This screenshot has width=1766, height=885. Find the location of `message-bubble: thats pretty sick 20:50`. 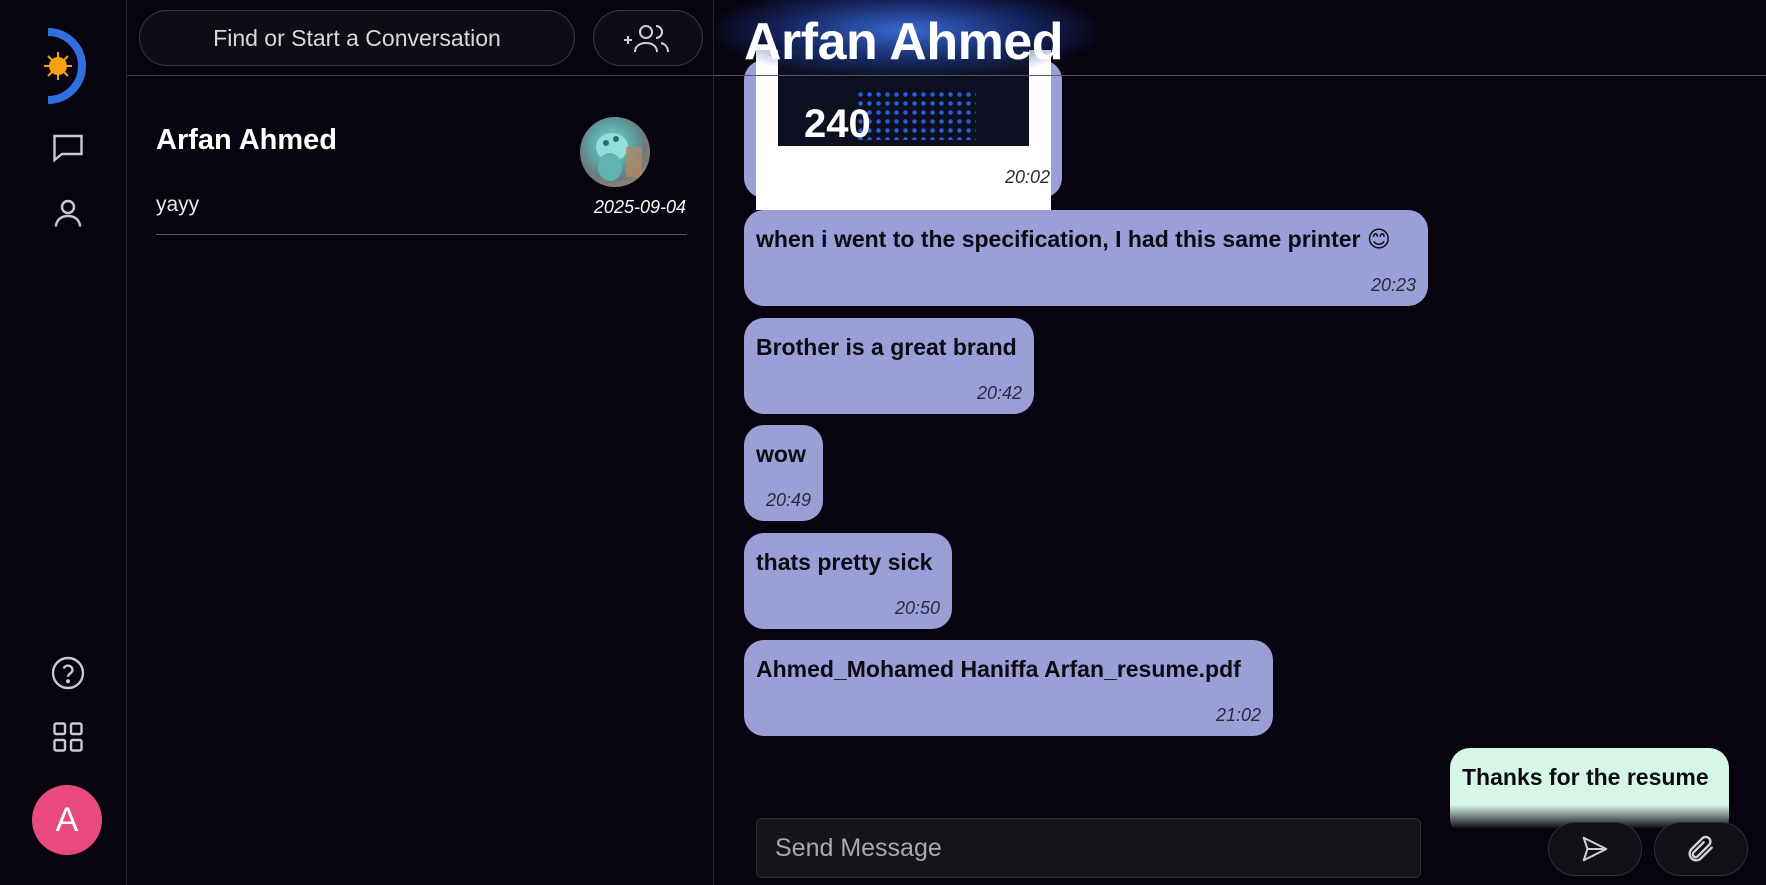

message-bubble: thats pretty sick 20:50 is located at coordinates (848, 581).